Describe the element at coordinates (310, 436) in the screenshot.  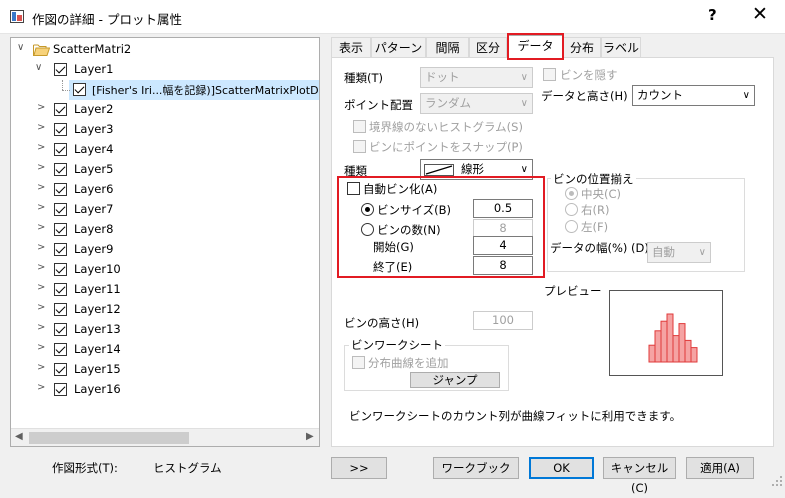
I see `scroll-right-icon: ▶` at that location.